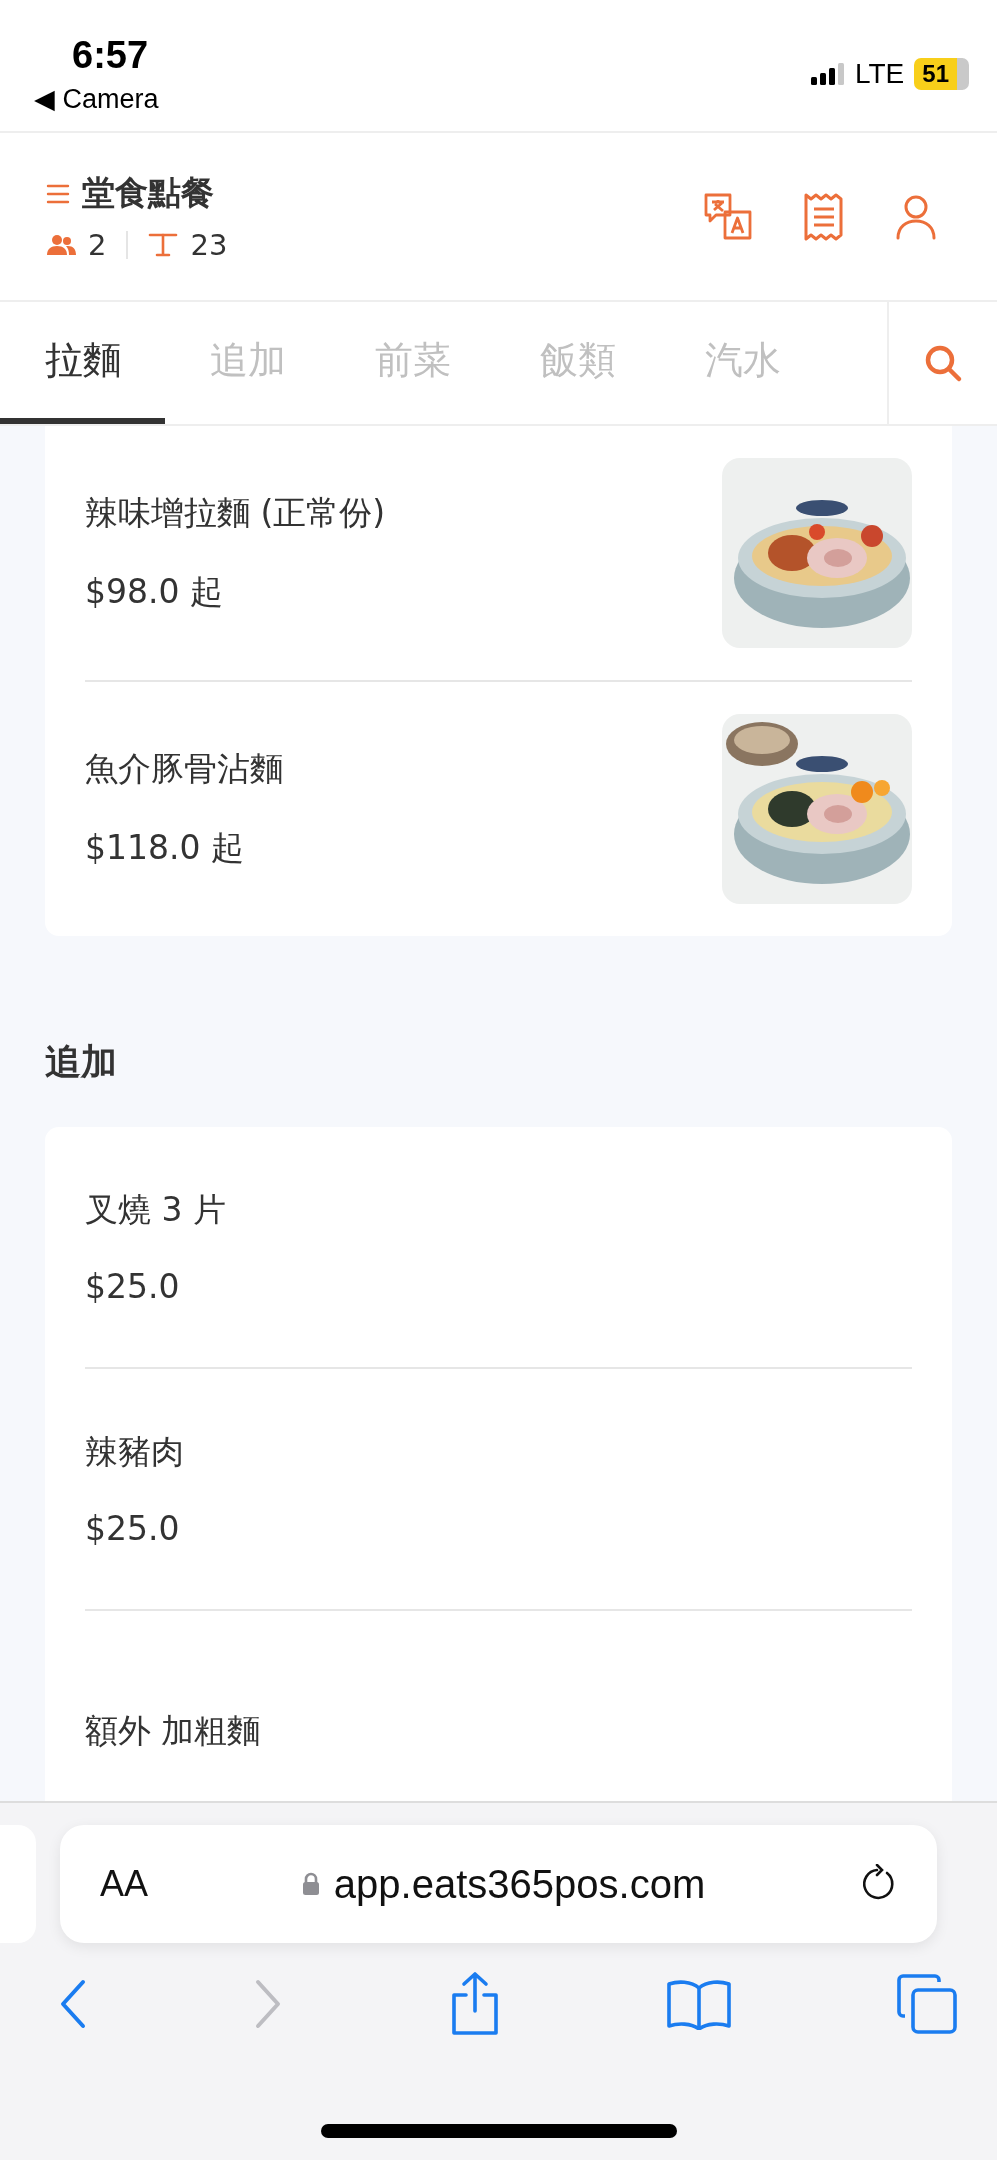  Describe the element at coordinates (58, 193) in the screenshot. I see `menu-icon` at that location.